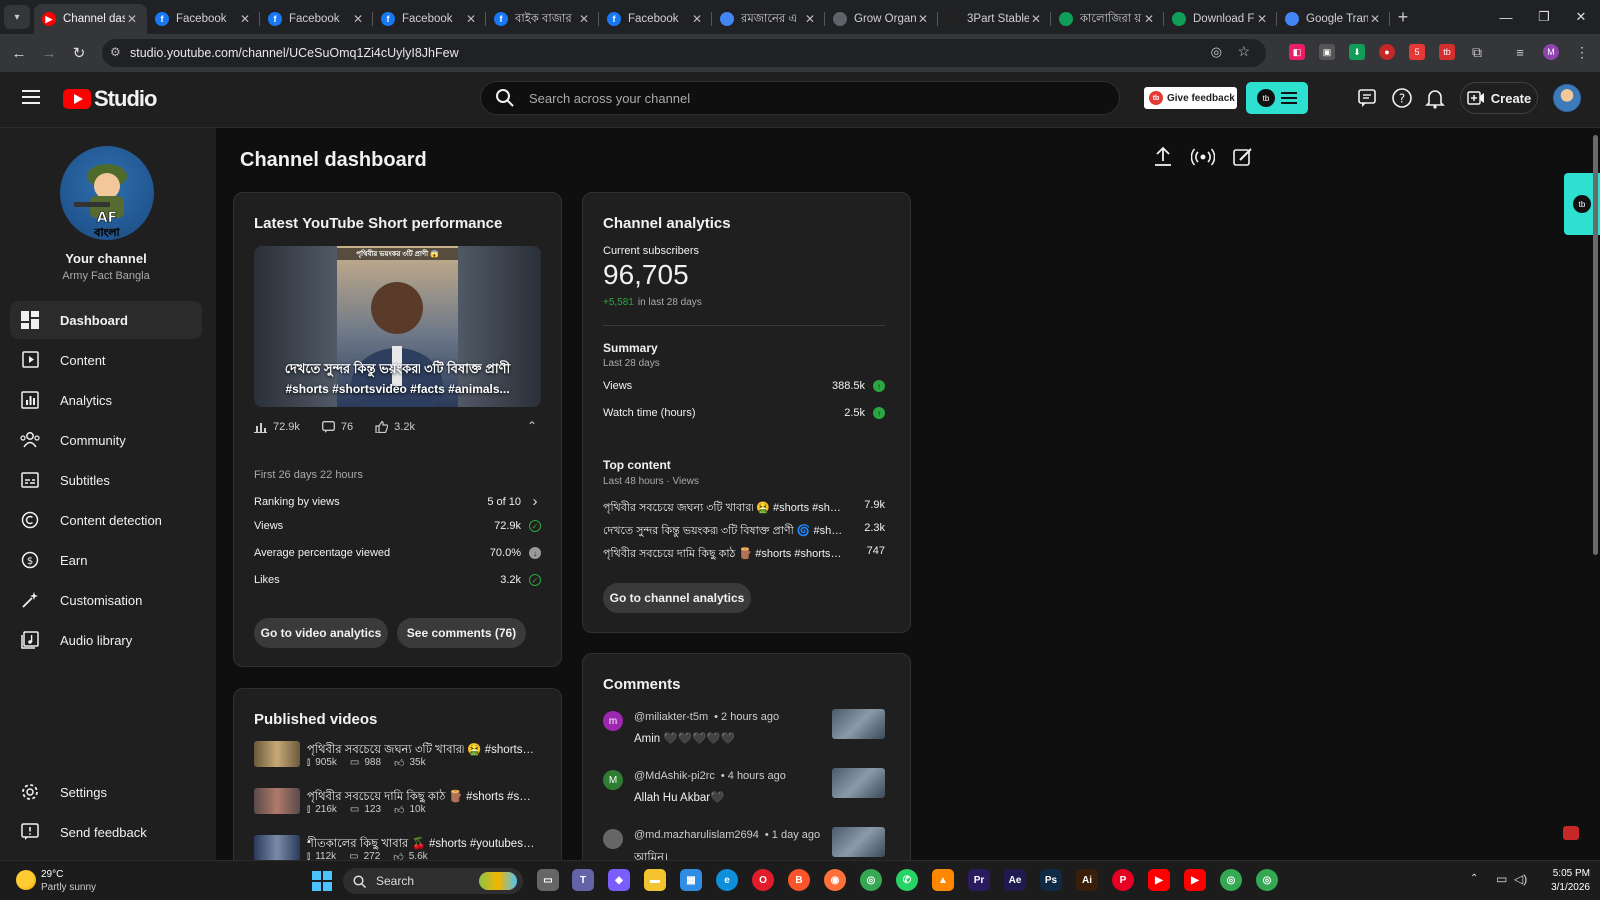  Describe the element at coordinates (1447, 52) in the screenshot. I see `extension-icon-6: tb` at that location.